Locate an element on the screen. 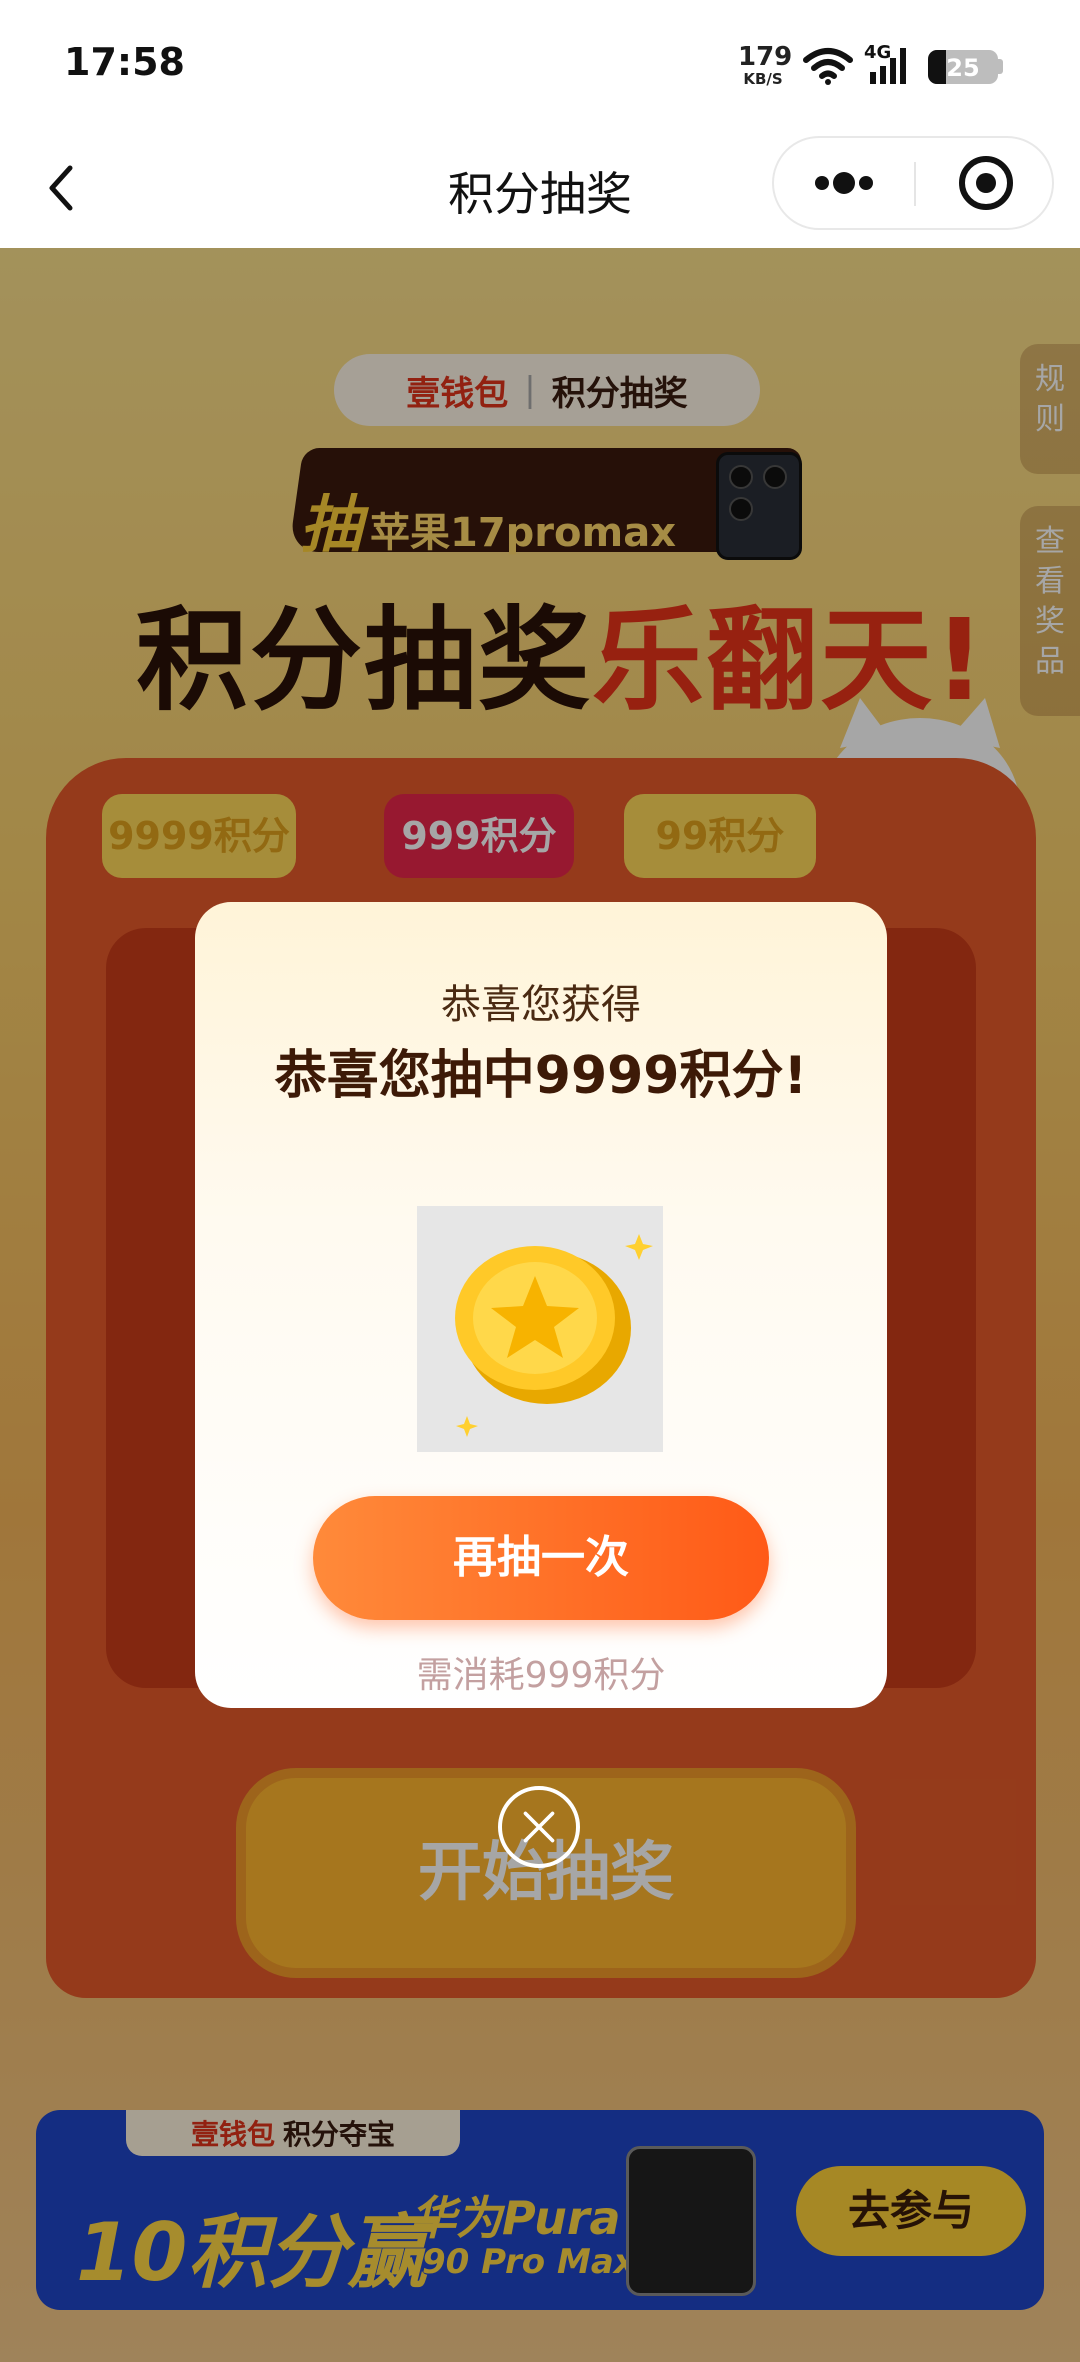  close-x-circle-icon is located at coordinates (539, 1827).